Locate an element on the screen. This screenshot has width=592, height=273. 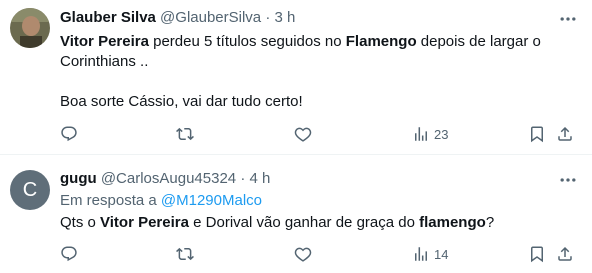
tweet-header: gugu @CarlosAugu45324 · 4 h is located at coordinates (165, 179).